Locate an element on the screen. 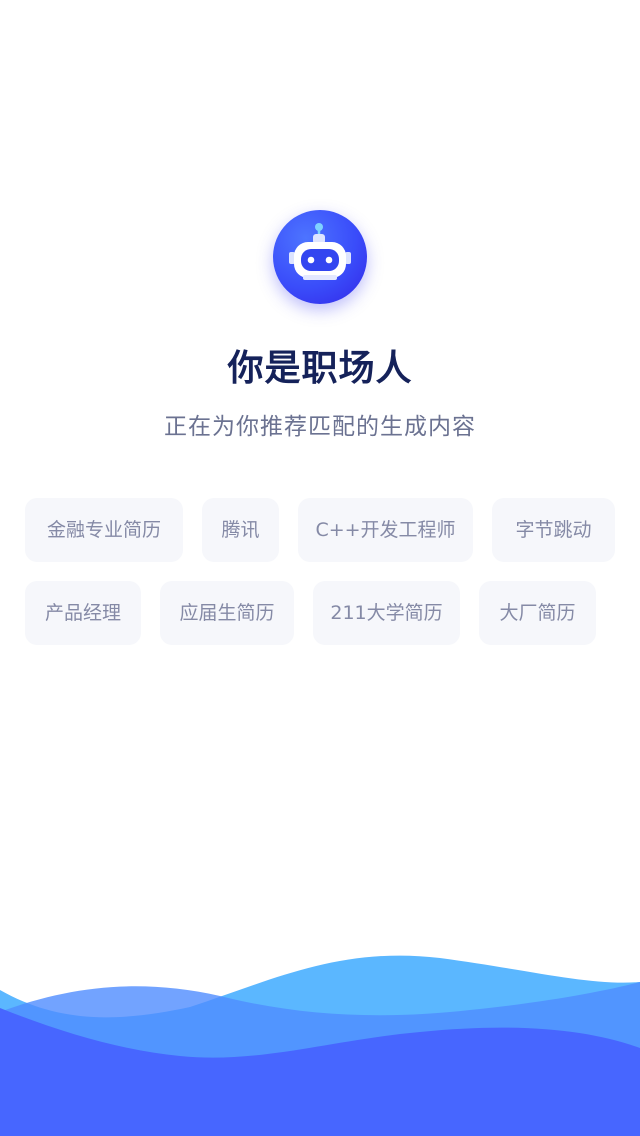 The height and width of the screenshot is (1136, 640). tag-graduate-resume: 应届生简历 is located at coordinates (227, 613).